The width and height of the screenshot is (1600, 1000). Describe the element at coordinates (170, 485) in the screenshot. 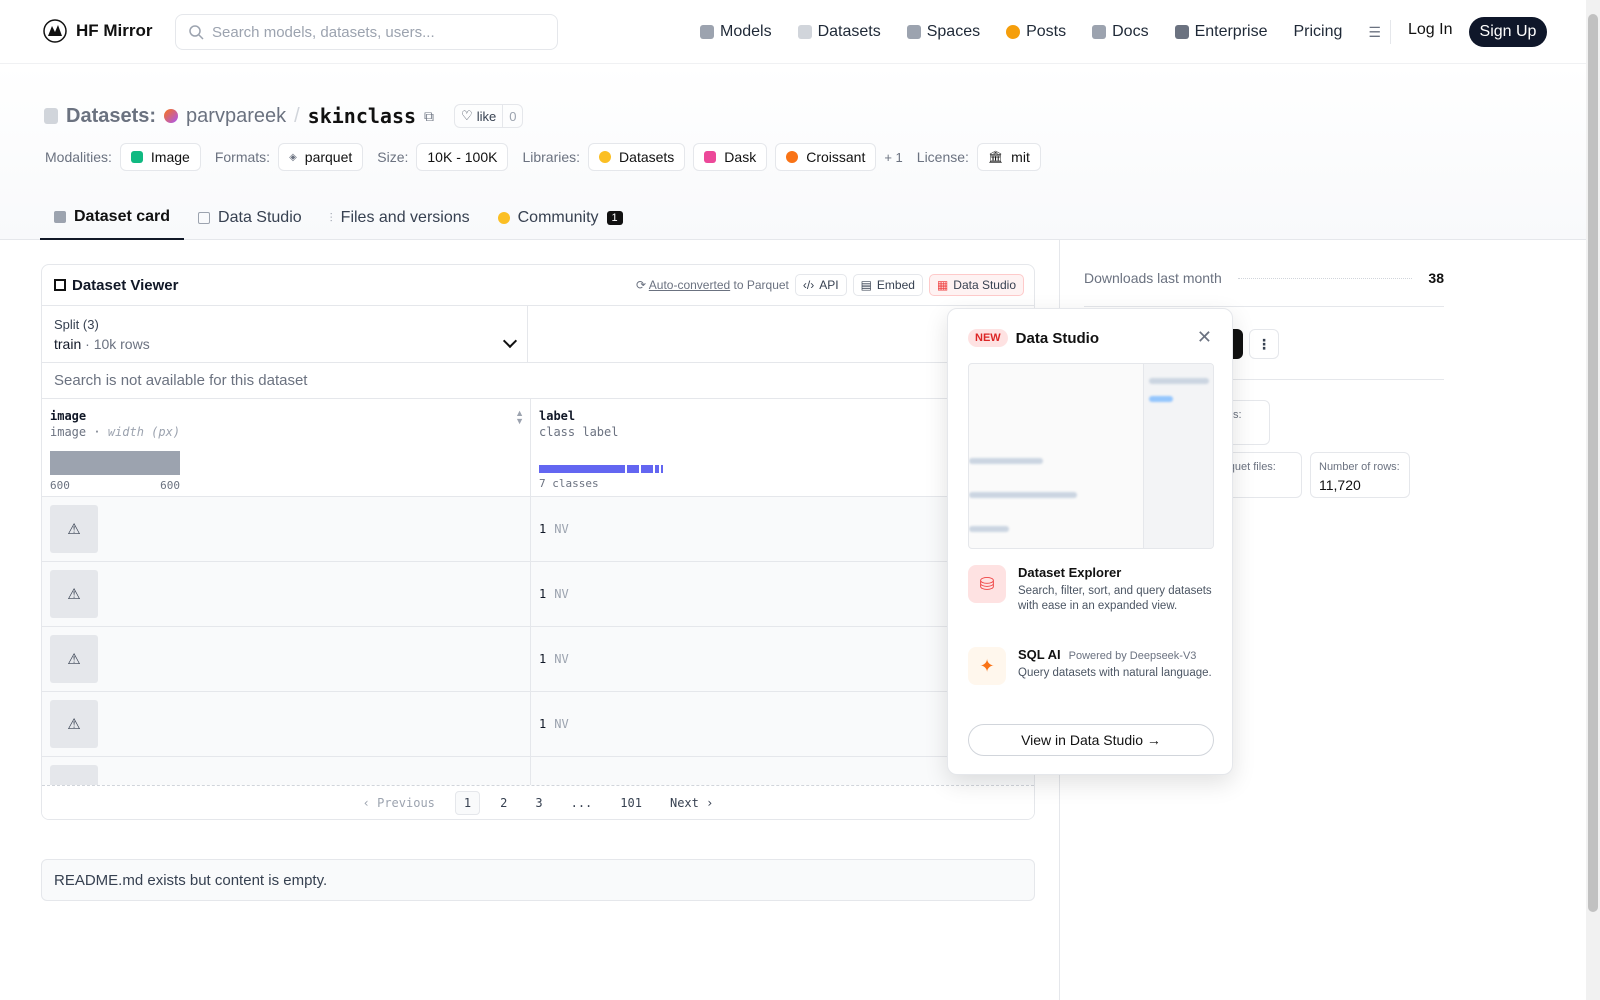

I see `hist-max: 600` at that location.